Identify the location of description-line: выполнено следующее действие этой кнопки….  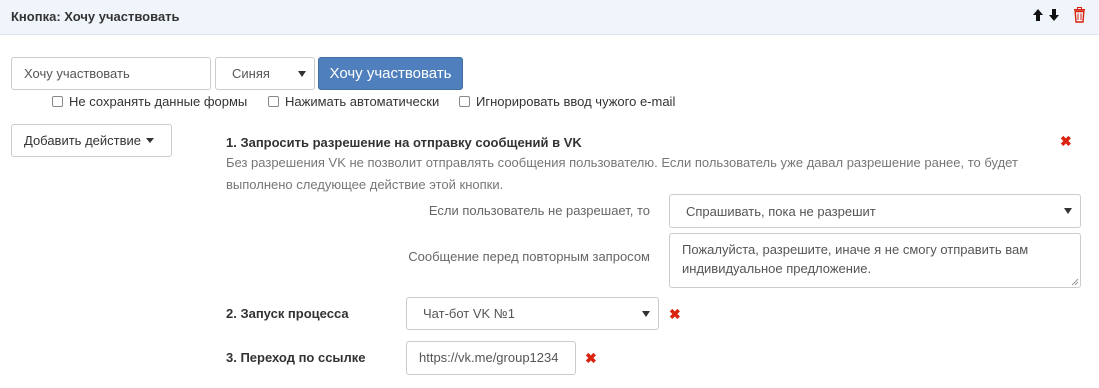
(365, 184).